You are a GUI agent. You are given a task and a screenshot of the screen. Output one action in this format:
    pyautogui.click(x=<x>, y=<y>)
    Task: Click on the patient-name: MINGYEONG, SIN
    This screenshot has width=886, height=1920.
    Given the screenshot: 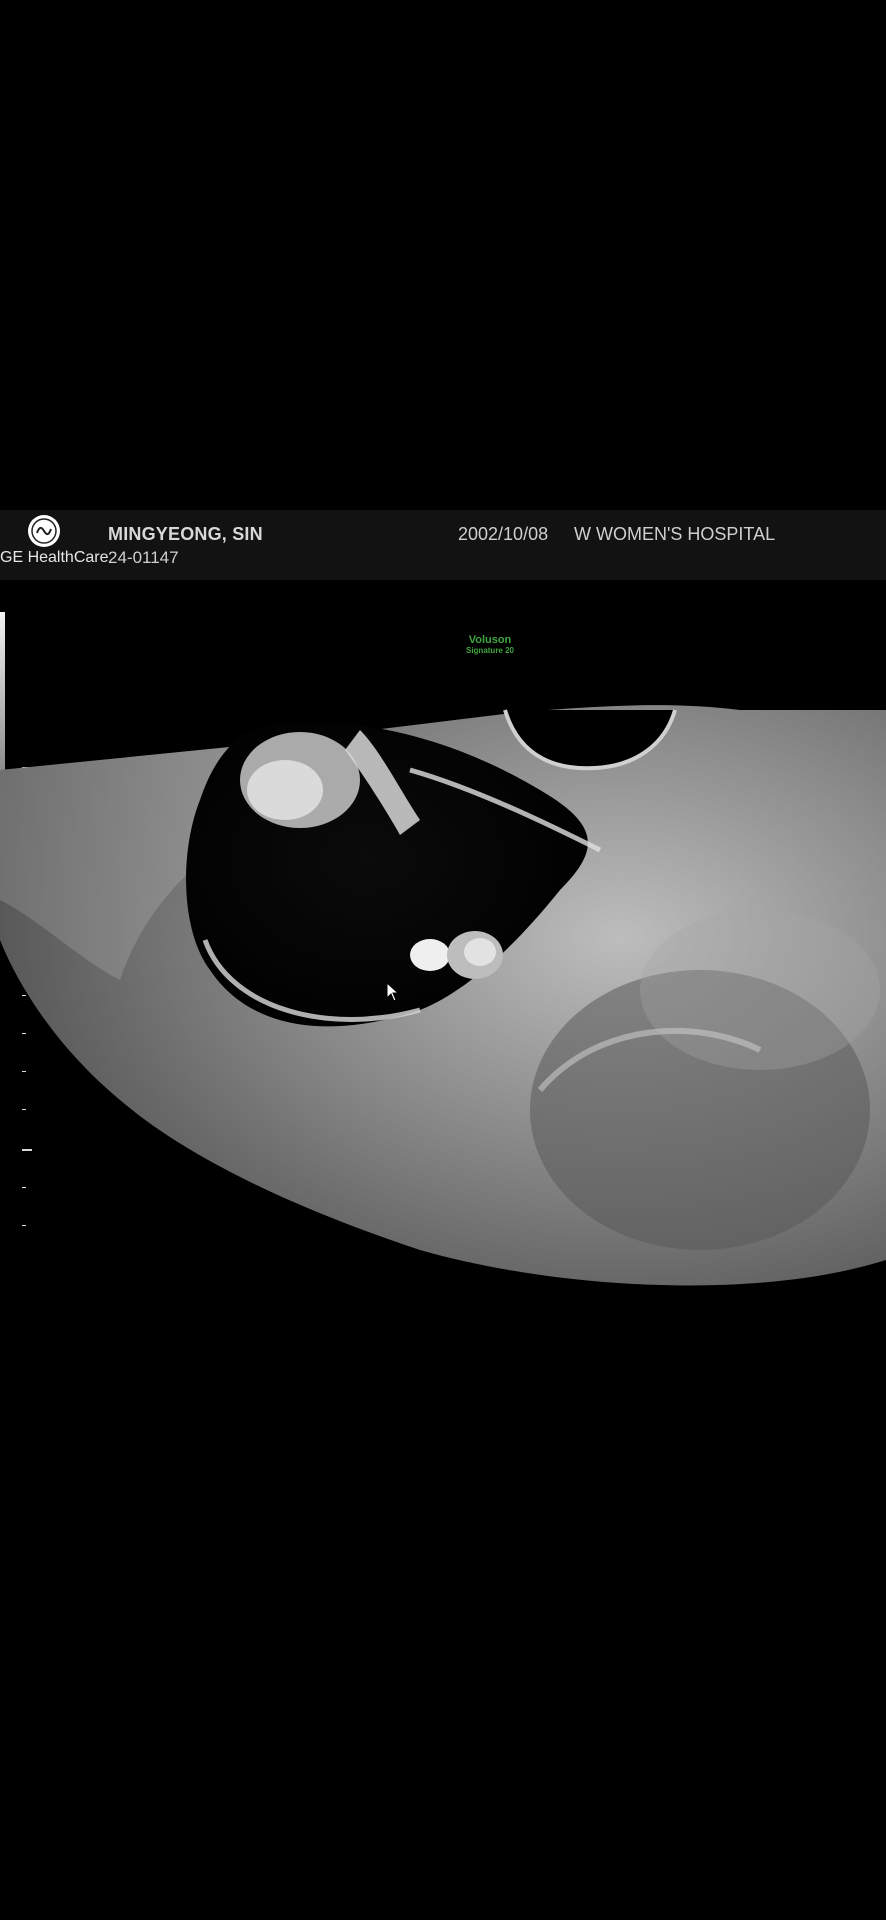 What is the action you would take?
    pyautogui.click(x=185, y=534)
    